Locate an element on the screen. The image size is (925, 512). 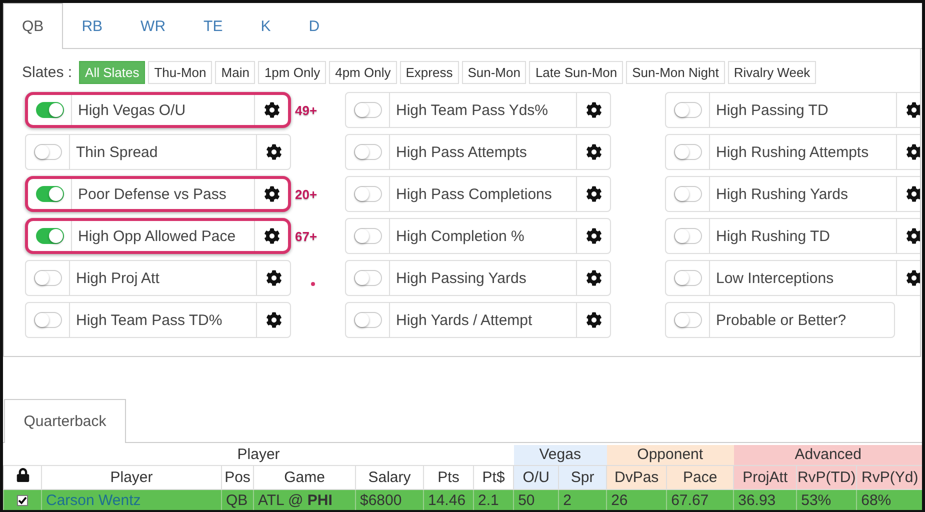
column-header: RvP(TD) is located at coordinates (826, 477).